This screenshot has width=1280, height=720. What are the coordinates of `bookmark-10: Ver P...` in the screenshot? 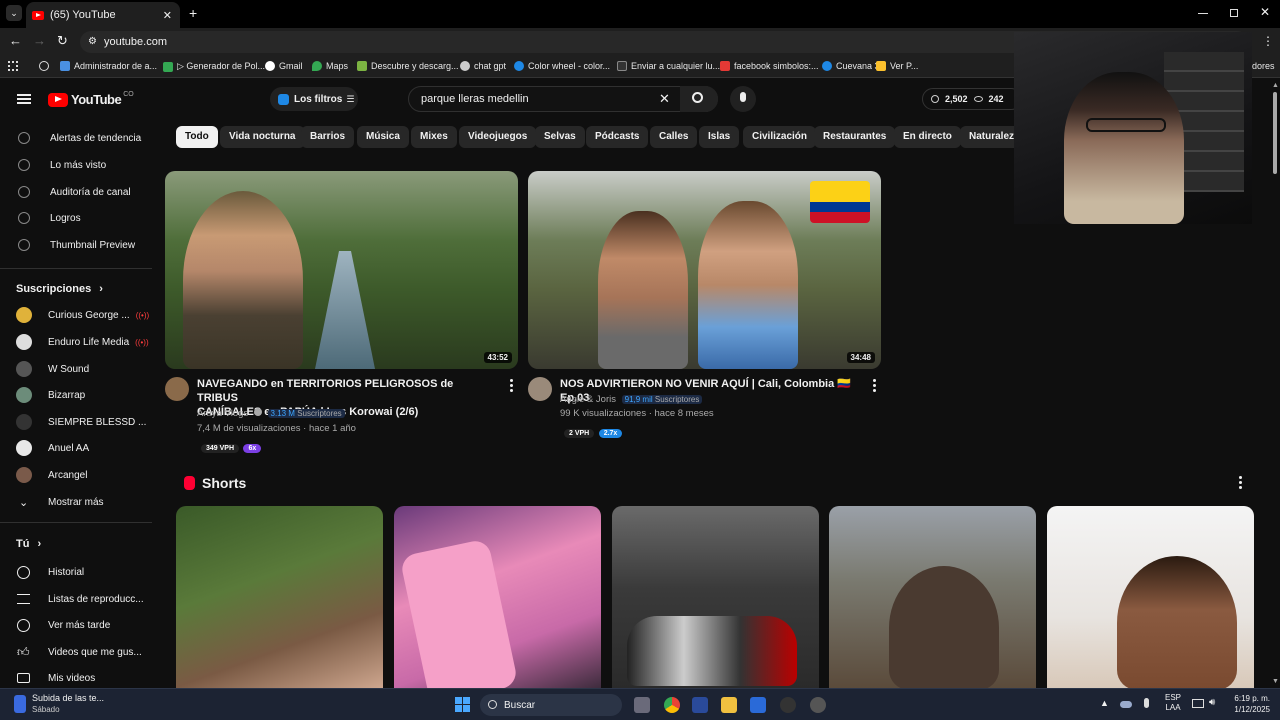 It's located at (897, 66).